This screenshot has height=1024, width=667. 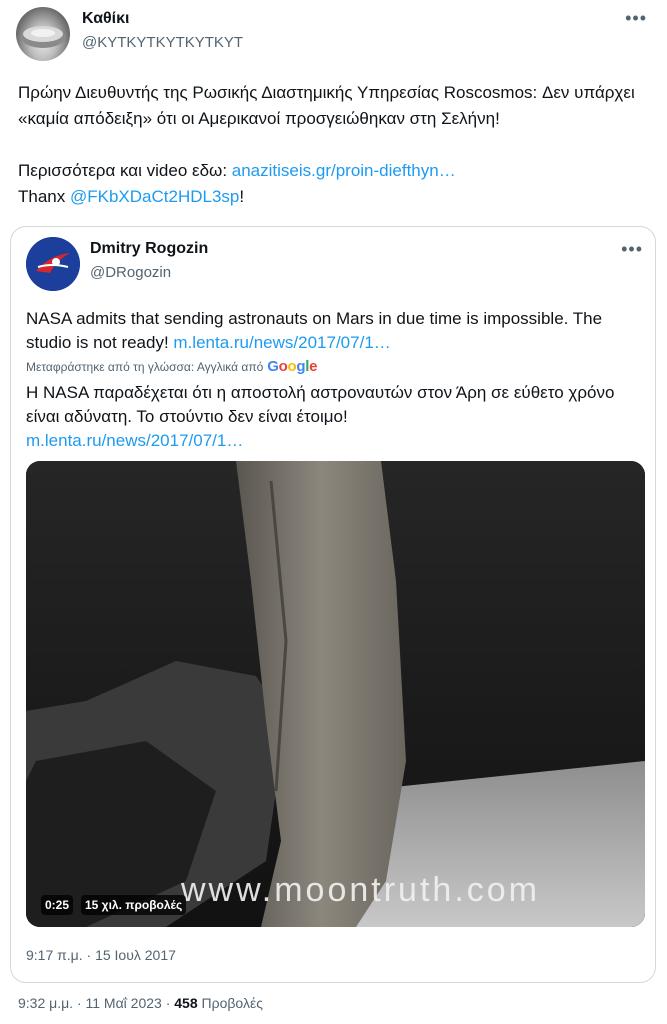 What do you see at coordinates (162, 42) in the screenshot?
I see `author-handle: @ΚΥΤΚΥΤΚΥΤΚΥΤΚΥΤ` at bounding box center [162, 42].